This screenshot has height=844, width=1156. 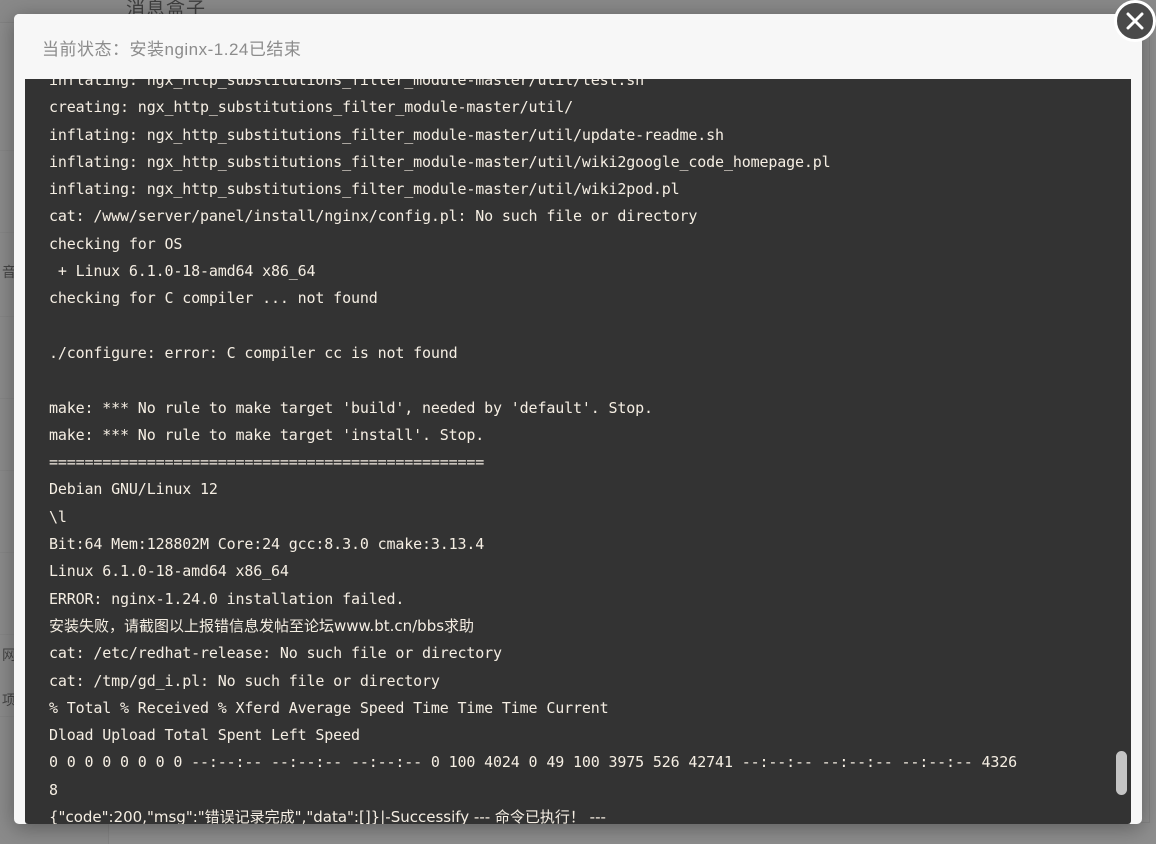 I want to click on close-button, so click(x=1135, y=21).